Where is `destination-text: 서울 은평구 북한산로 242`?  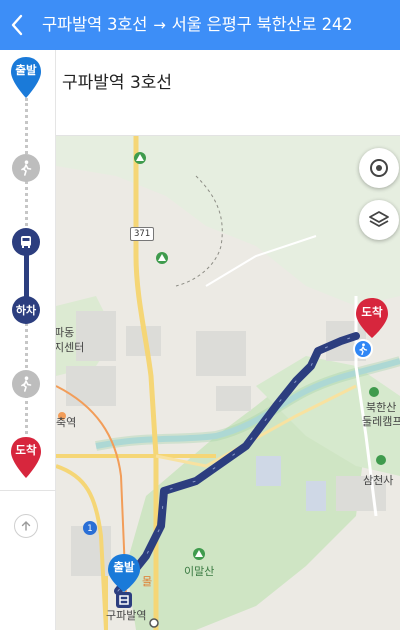
destination-text: 서울 은평구 북한산로 242 is located at coordinates (262, 24).